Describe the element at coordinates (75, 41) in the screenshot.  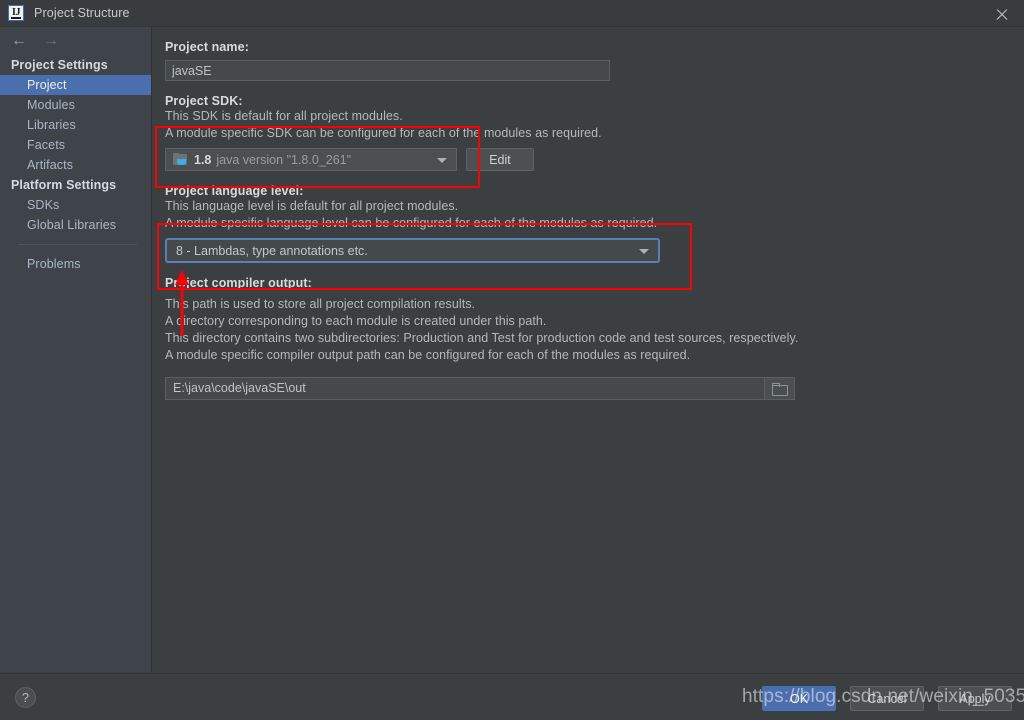
I see `sidebar-navigation: ← →` at that location.